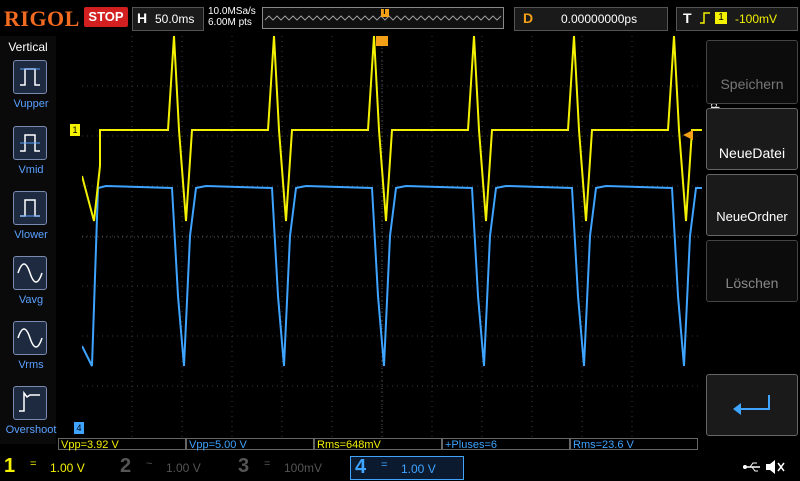 Image resolution: width=800 pixels, height=481 pixels. What do you see at coordinates (142, 18) in the screenshot?
I see `timebase-key: H` at bounding box center [142, 18].